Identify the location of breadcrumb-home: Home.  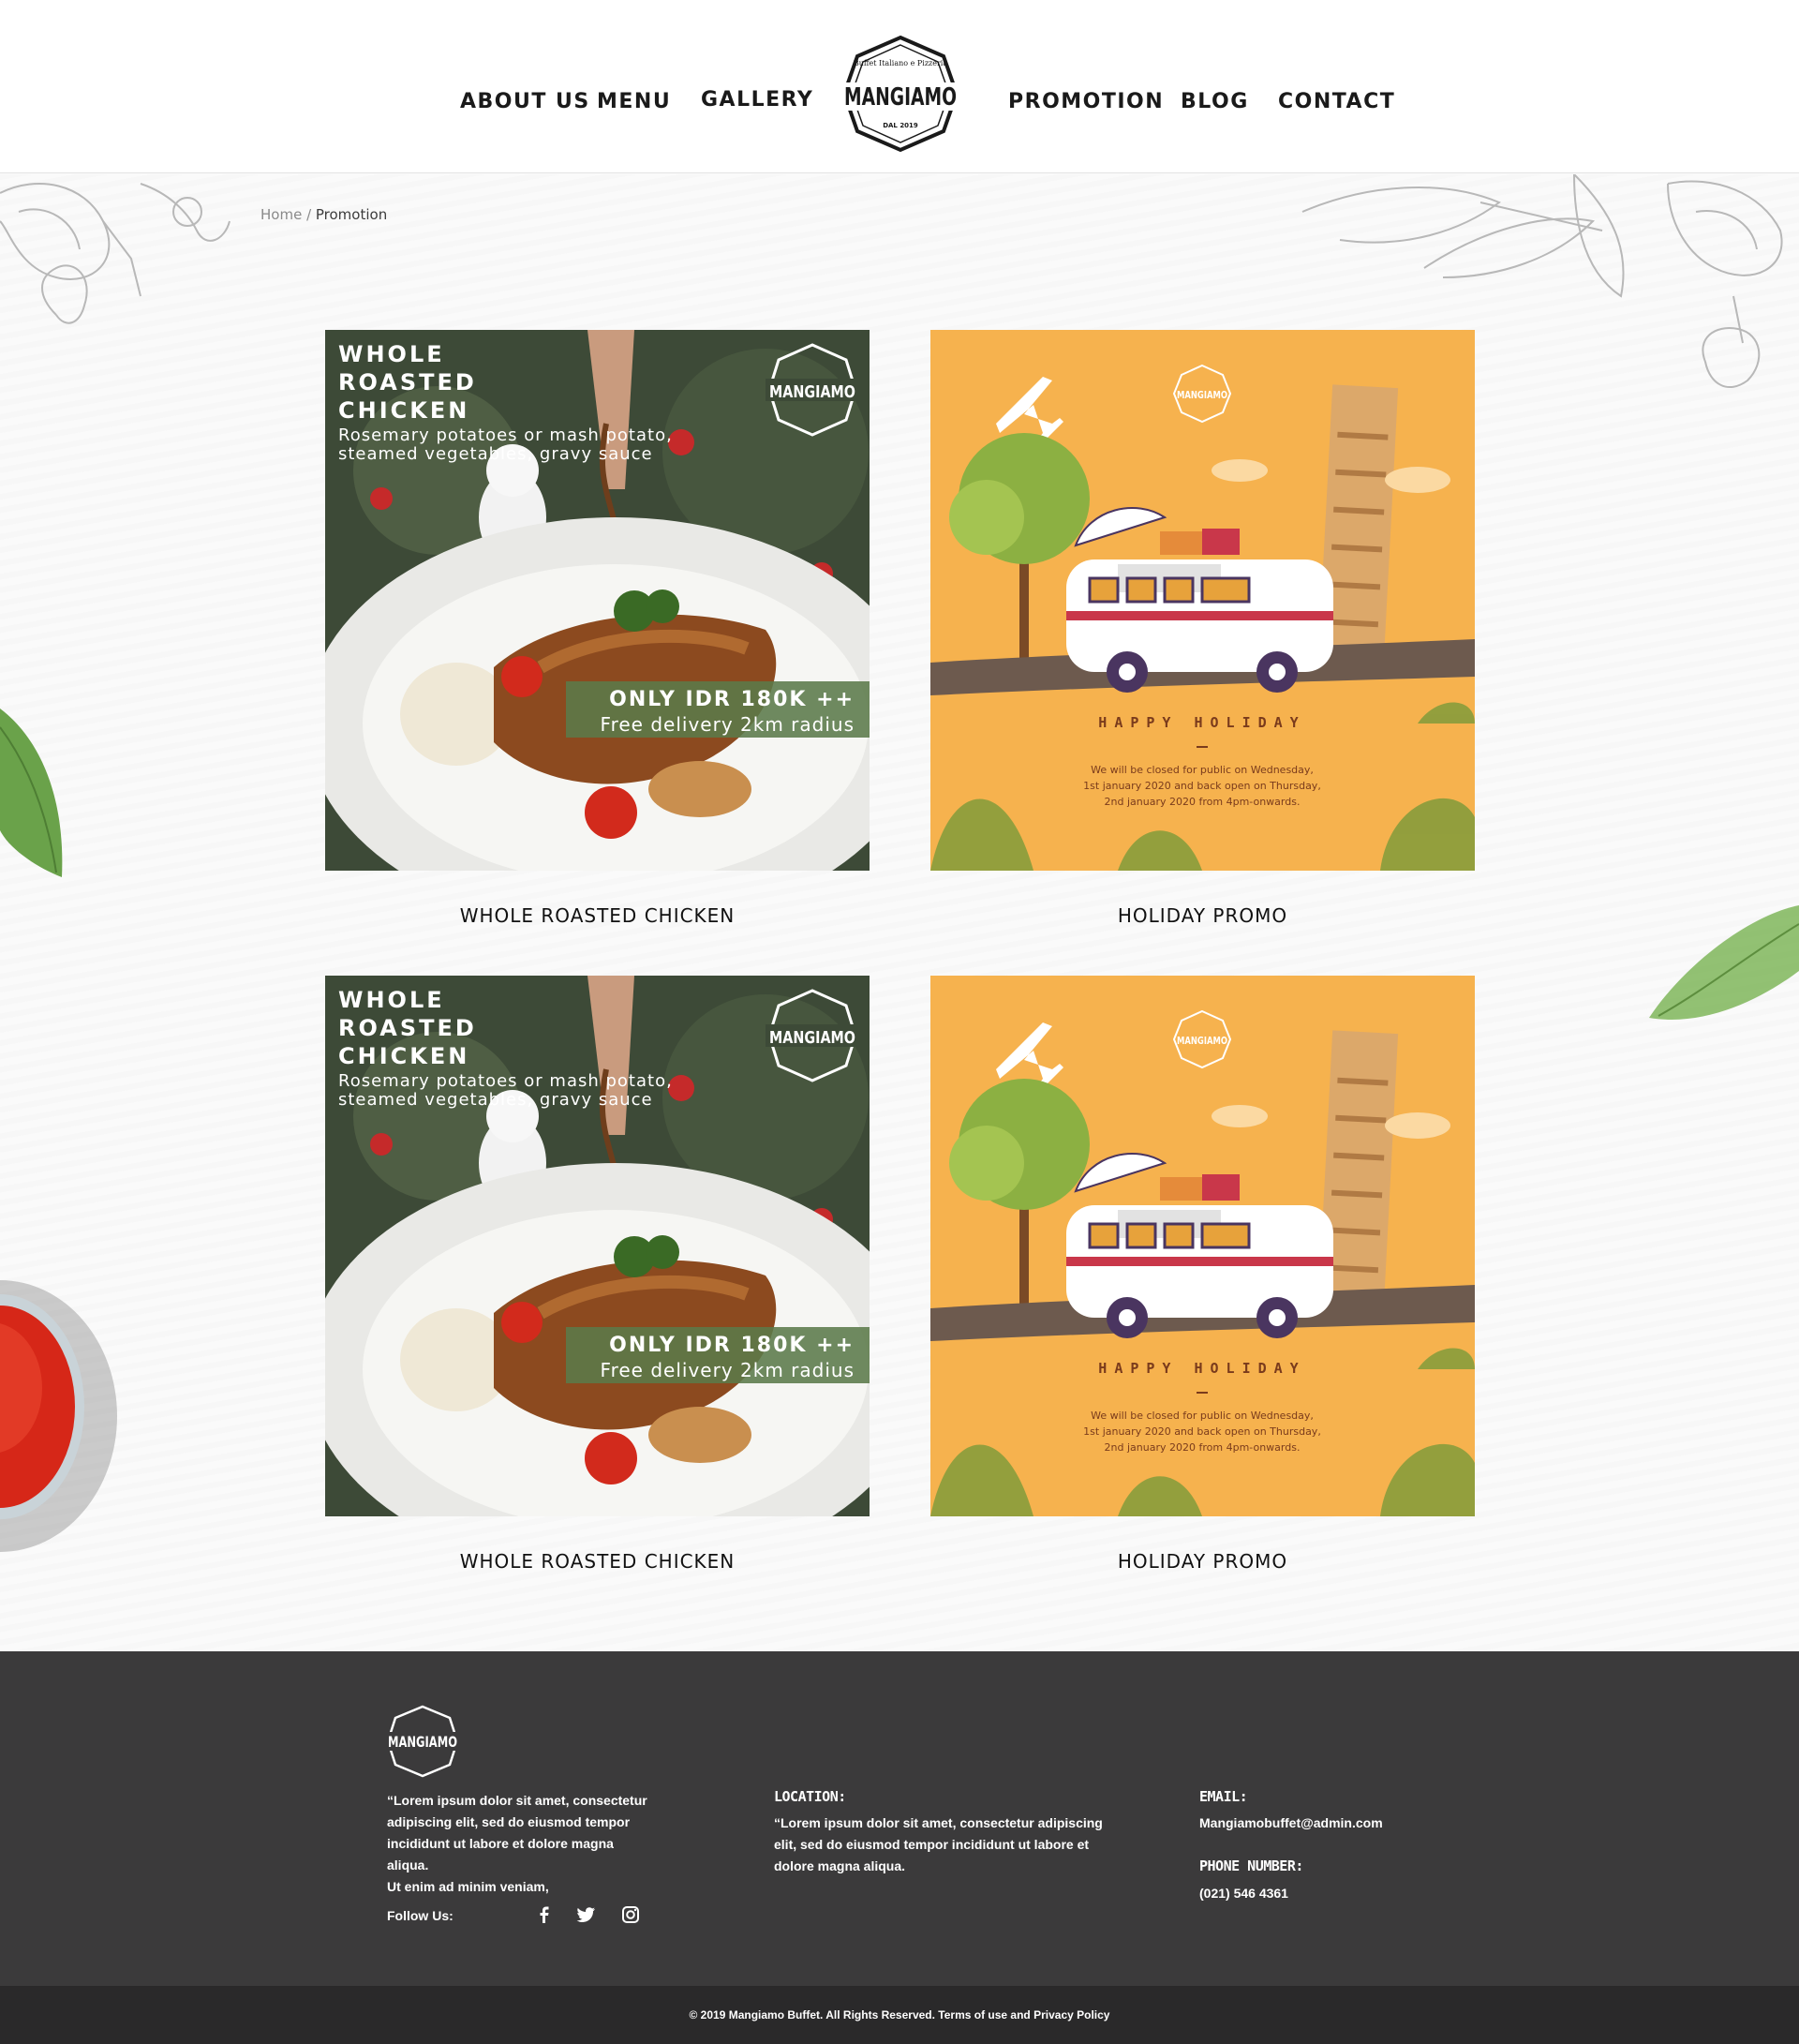
(281, 215).